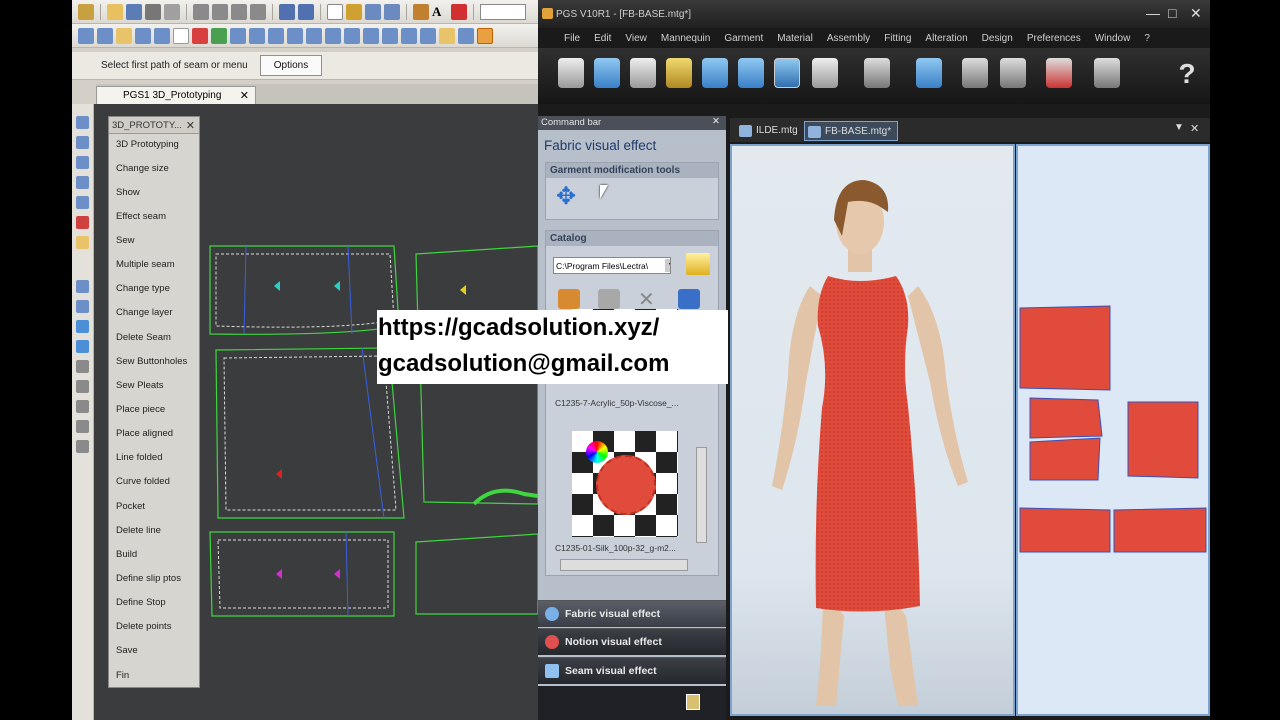 The height and width of the screenshot is (720, 1280). Describe the element at coordinates (612, 265) in the screenshot. I see `catalog-path-select: C:\Program Files\Lectra\ ▼` at that location.